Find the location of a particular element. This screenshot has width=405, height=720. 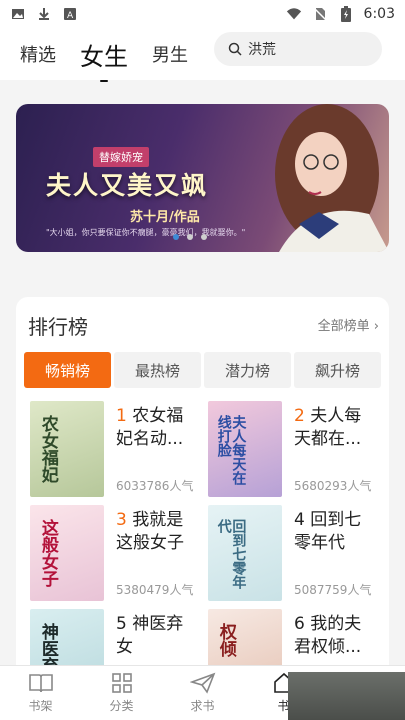

nav-request: 求书 is located at coordinates (202, 693).